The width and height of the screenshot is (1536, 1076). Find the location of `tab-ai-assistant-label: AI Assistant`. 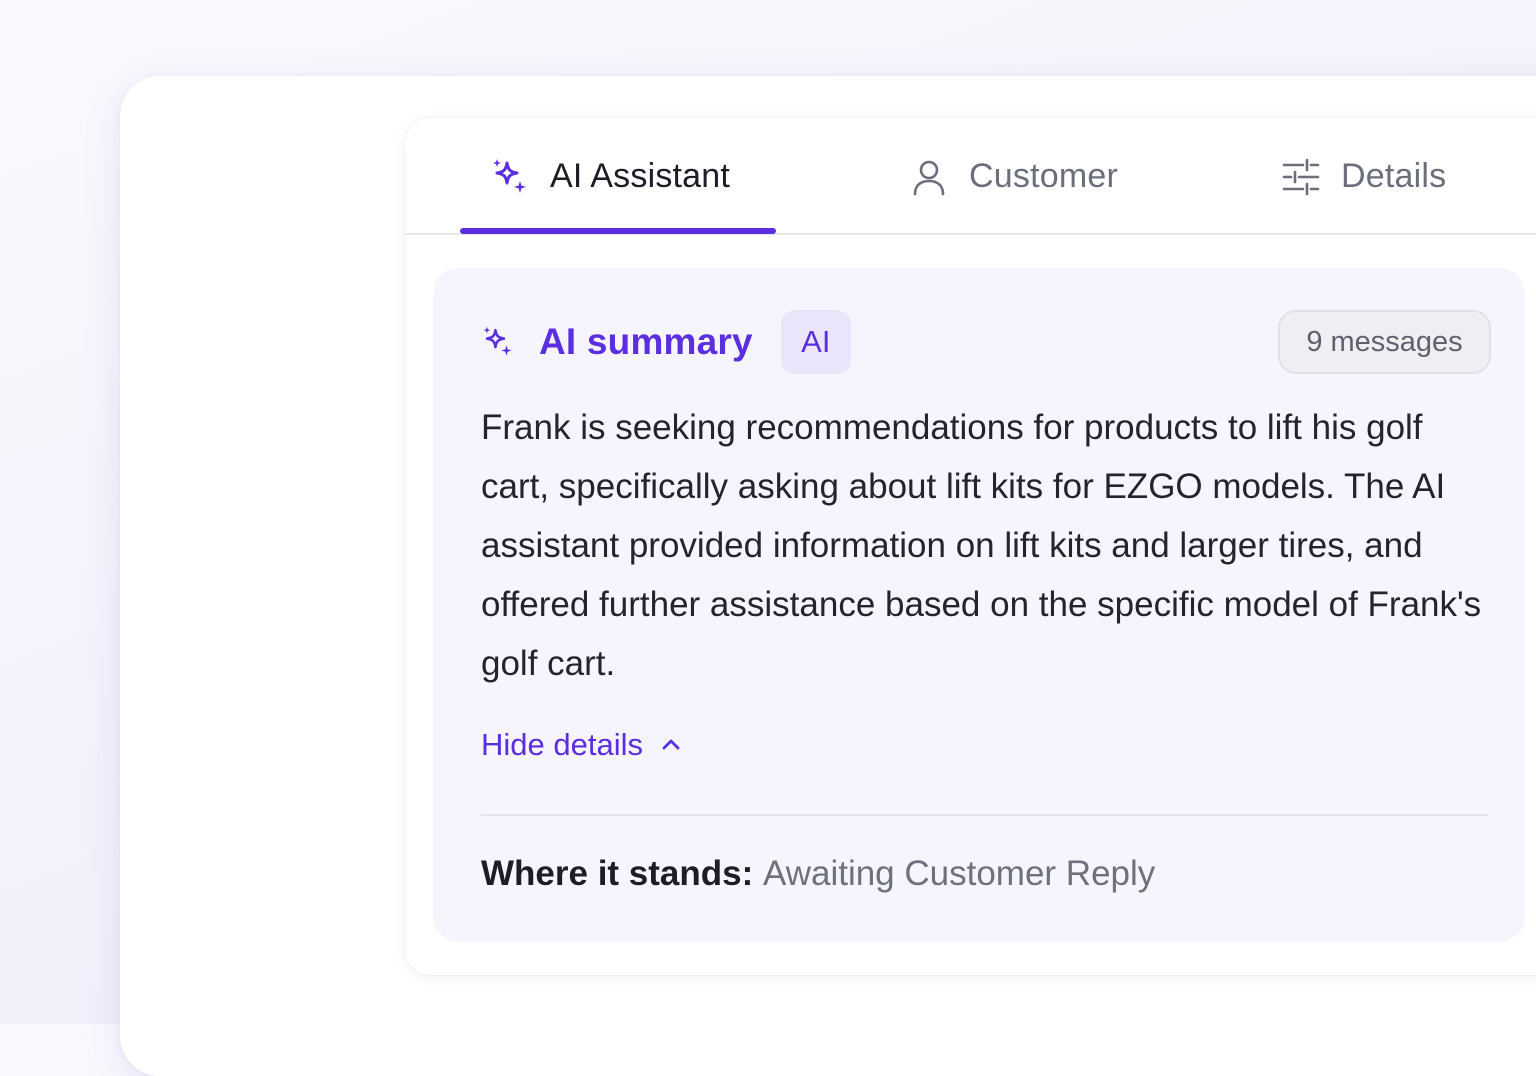

tab-ai-assistant-label: AI Assistant is located at coordinates (640, 176).